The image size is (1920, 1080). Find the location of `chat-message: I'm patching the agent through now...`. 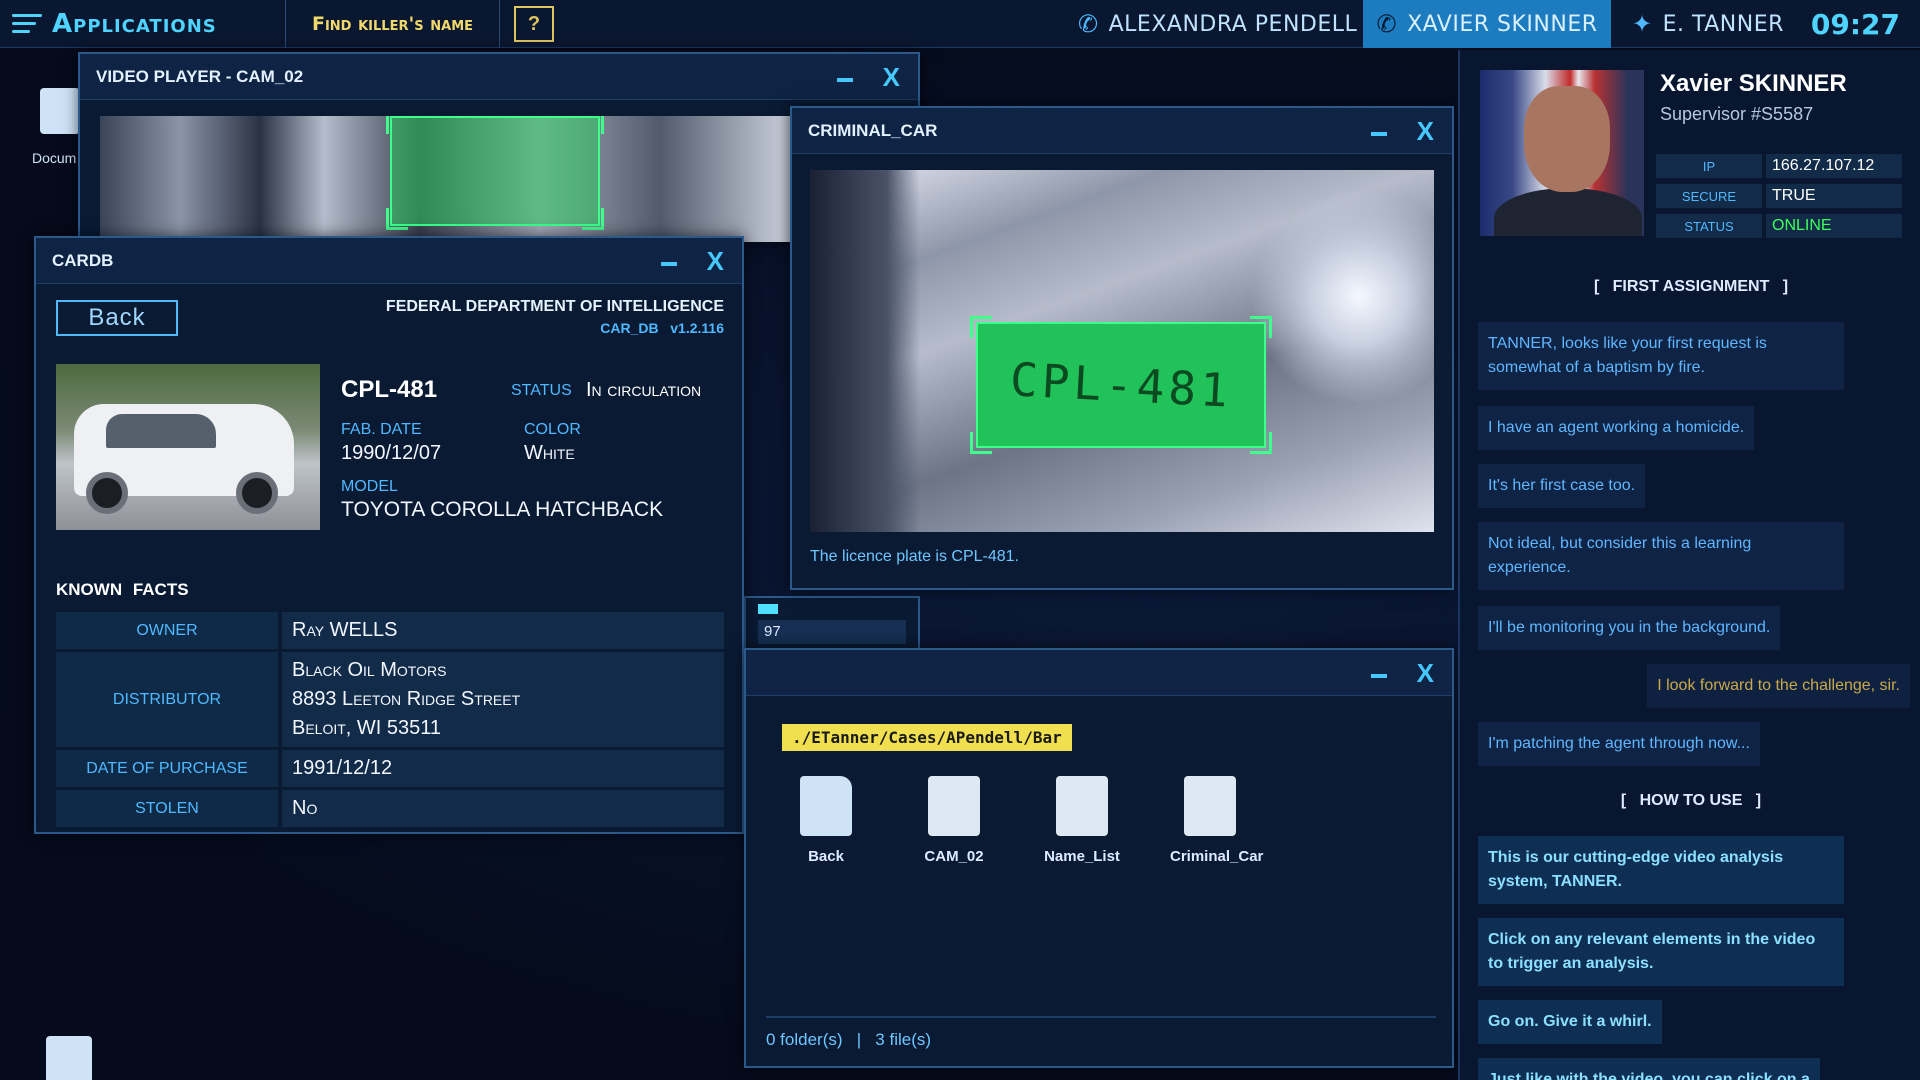

chat-message: I'm patching the agent through now... is located at coordinates (1619, 744).